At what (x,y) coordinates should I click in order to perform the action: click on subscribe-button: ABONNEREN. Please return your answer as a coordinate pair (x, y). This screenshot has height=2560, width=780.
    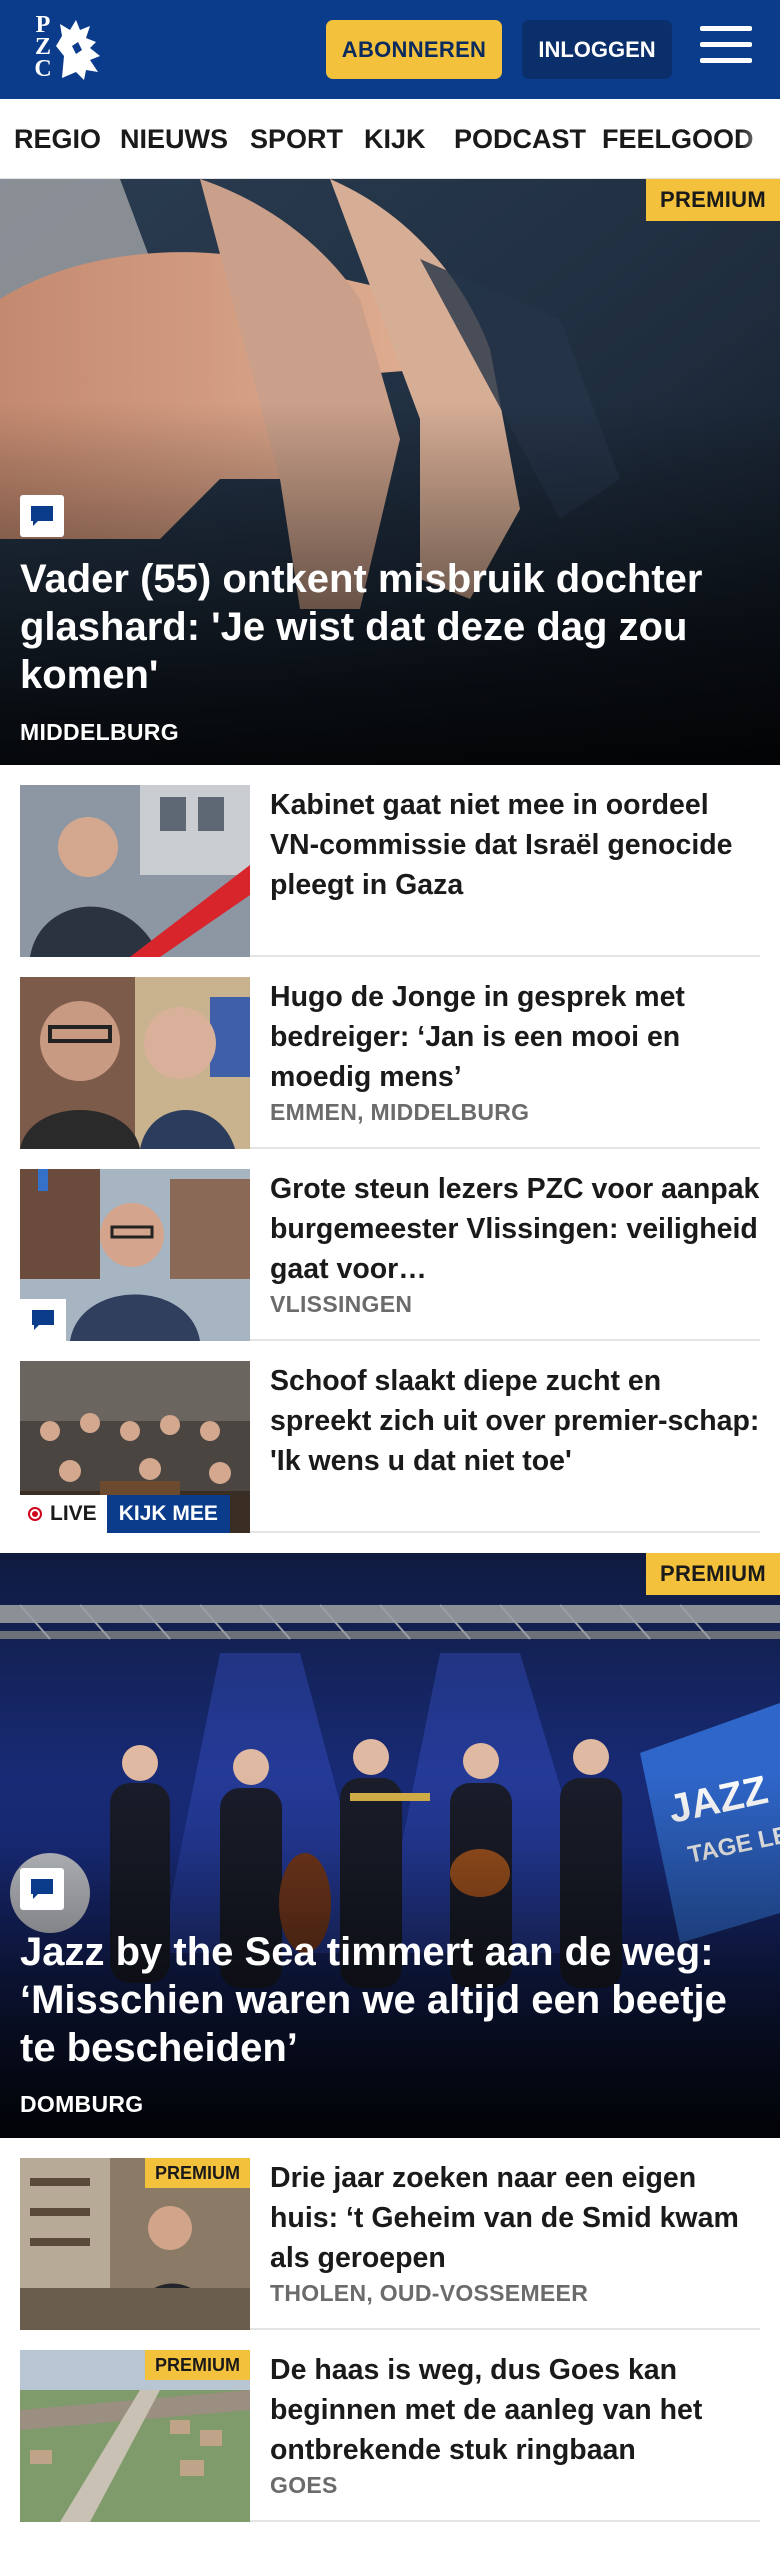
    Looking at the image, I should click on (414, 49).